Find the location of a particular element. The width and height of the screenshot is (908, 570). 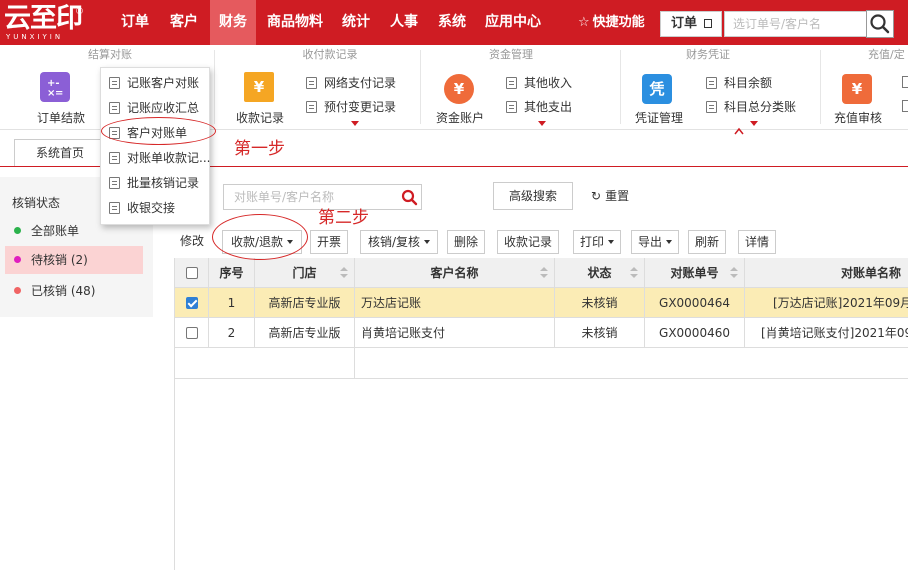

details-button: 详情 is located at coordinates (757, 242).